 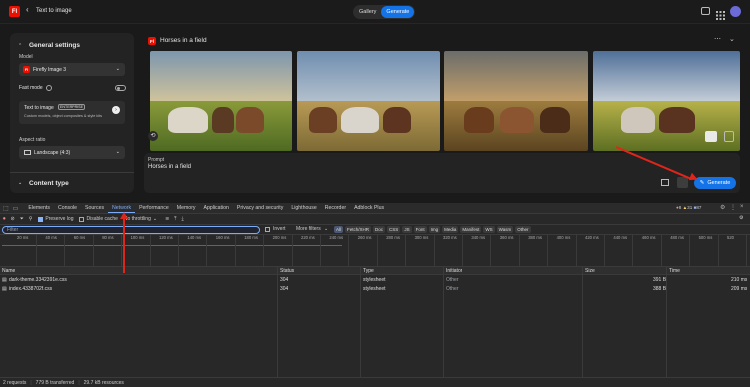 I want to click on invert-checkbox, so click(x=267, y=229).